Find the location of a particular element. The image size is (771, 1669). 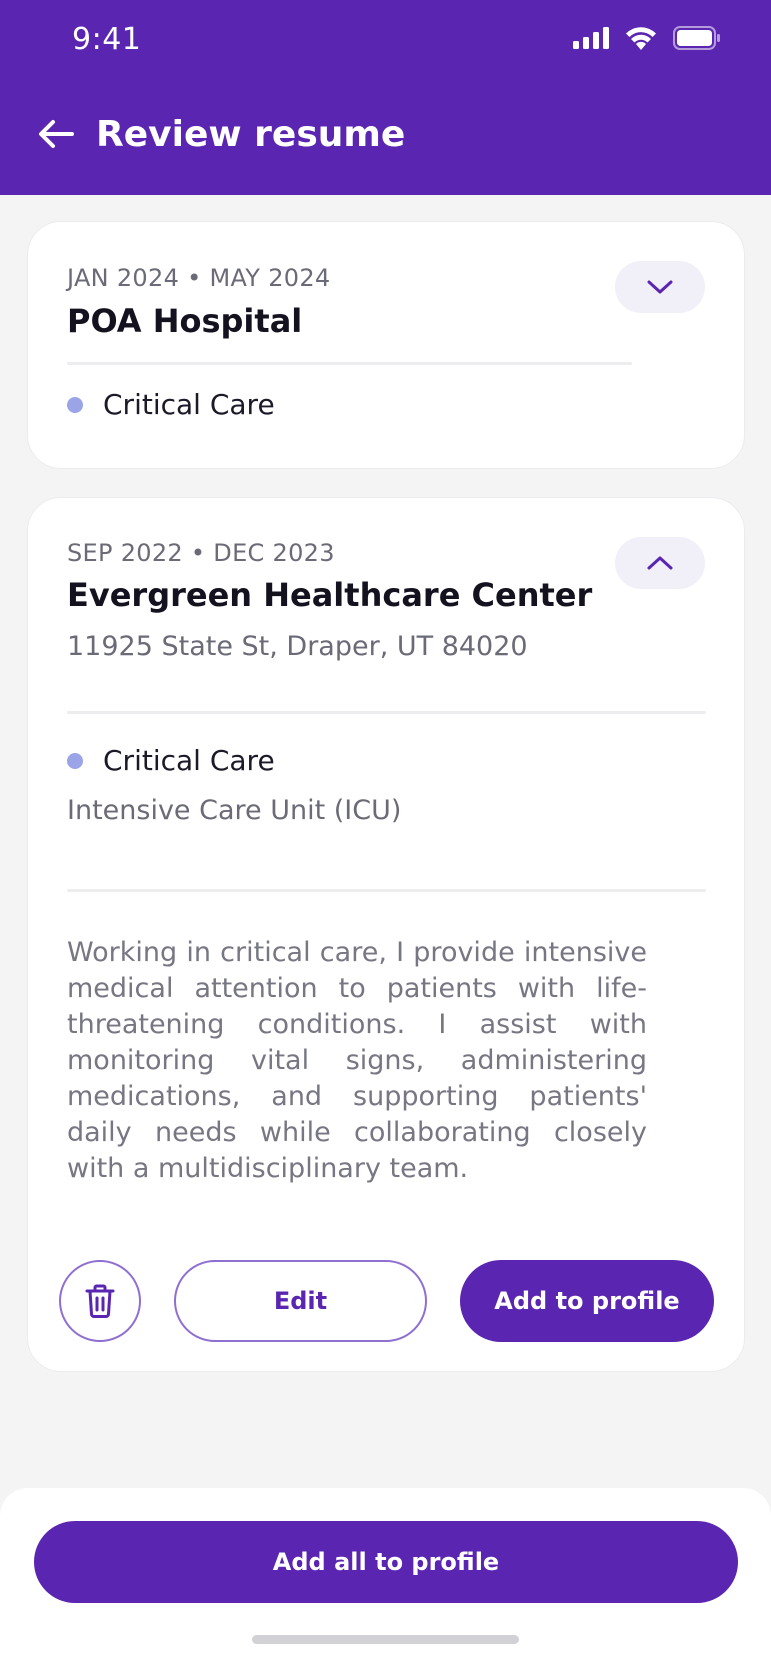

add-to-profile-button: Add to profile is located at coordinates (587, 1301).